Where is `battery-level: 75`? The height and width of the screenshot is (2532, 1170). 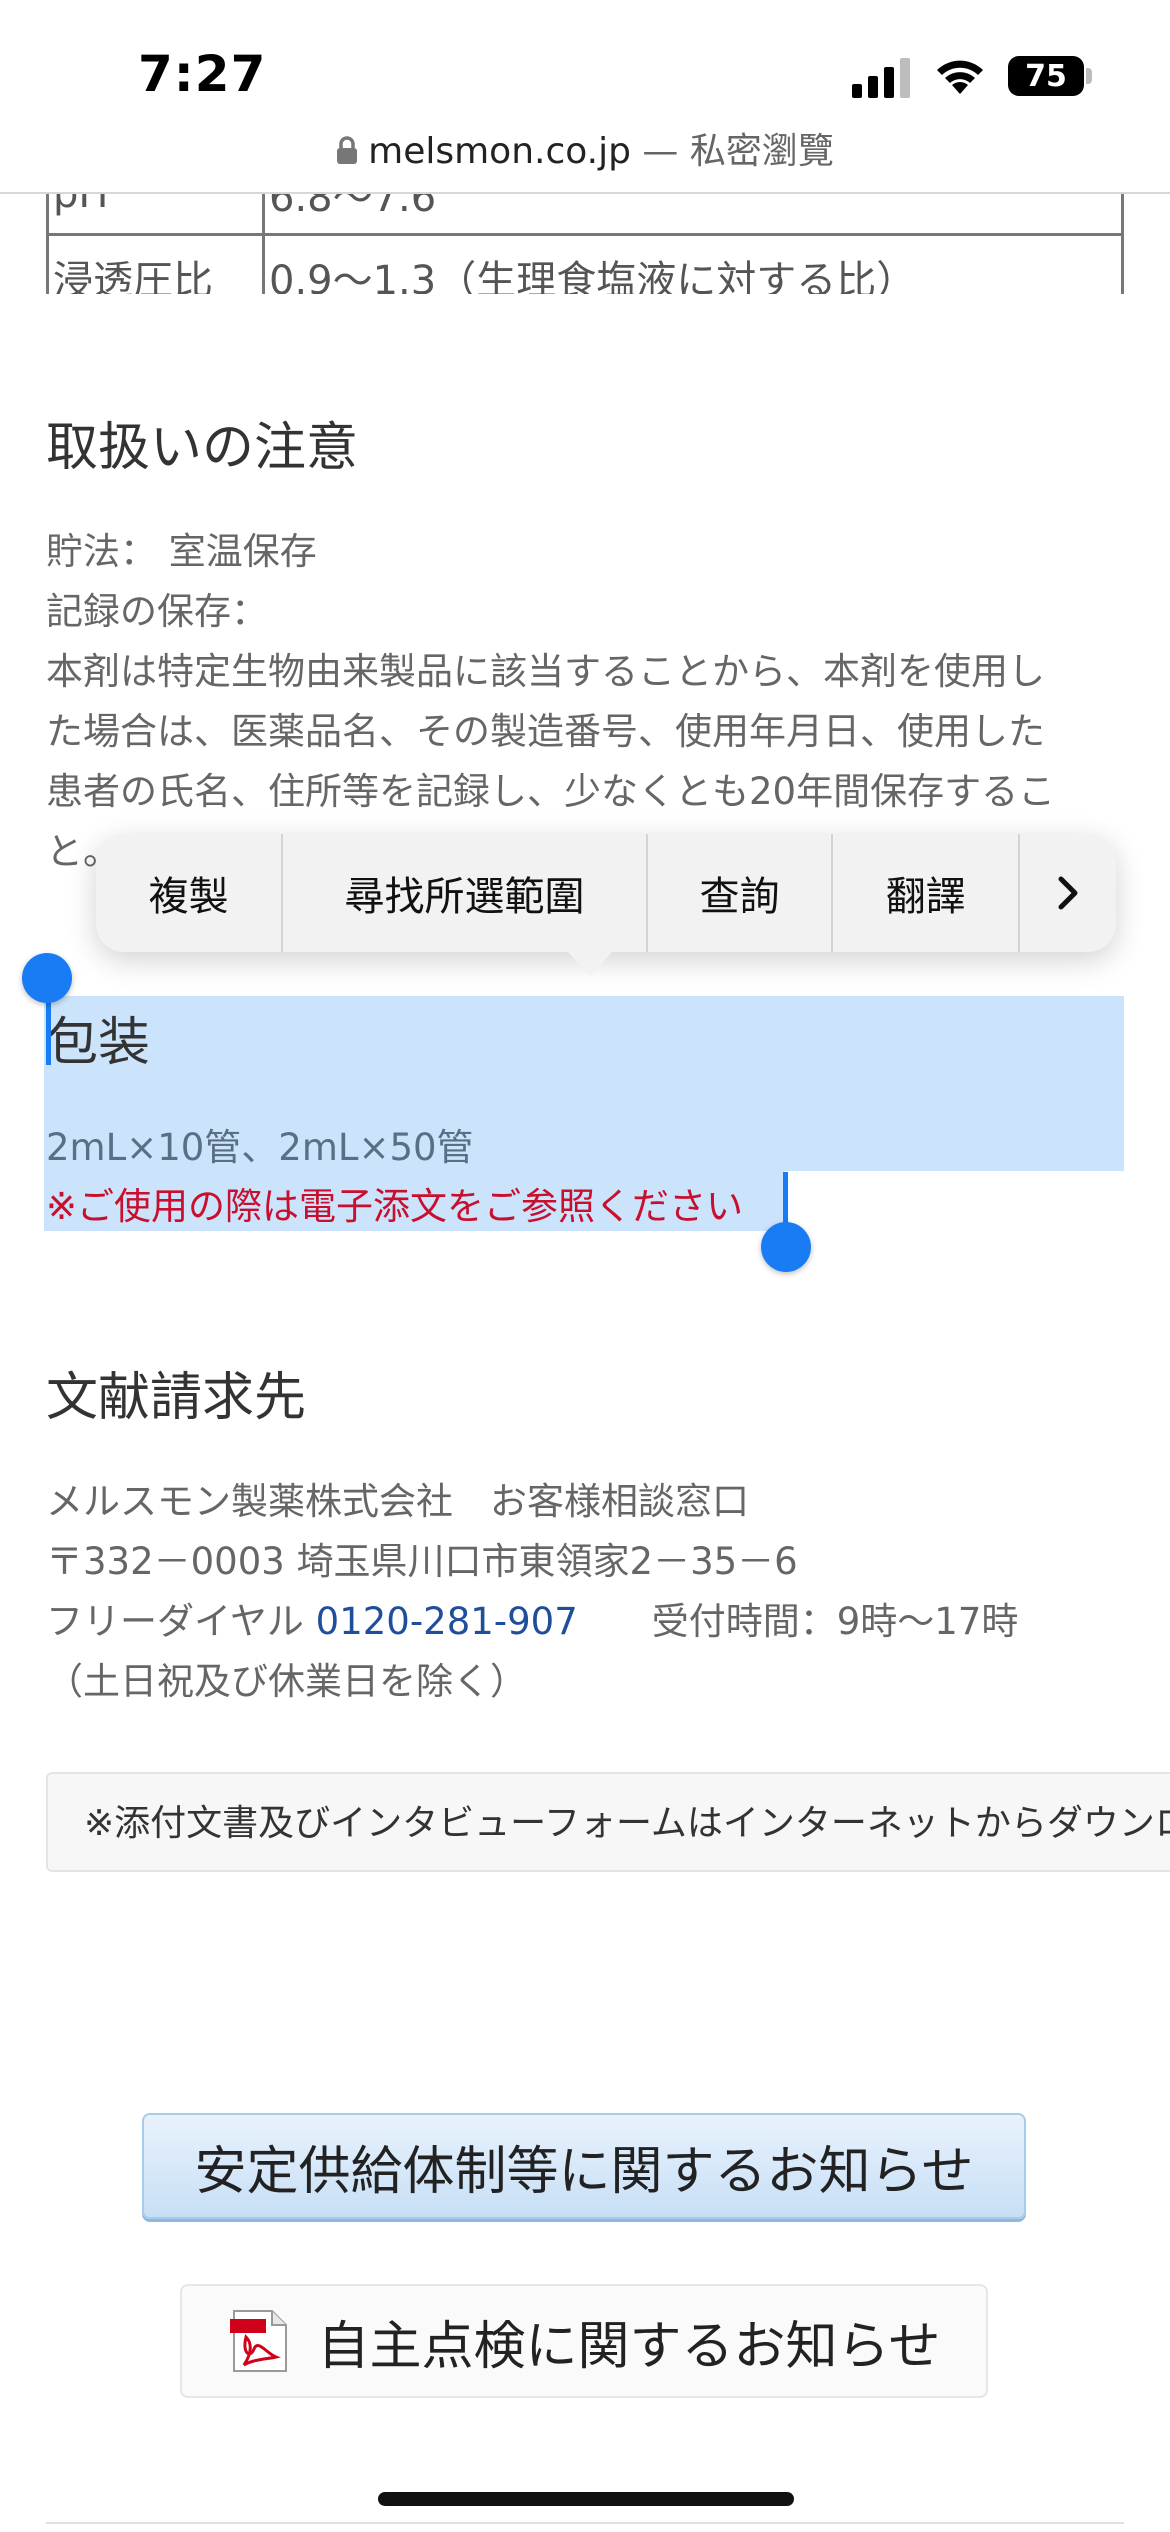 battery-level: 75 is located at coordinates (1046, 76).